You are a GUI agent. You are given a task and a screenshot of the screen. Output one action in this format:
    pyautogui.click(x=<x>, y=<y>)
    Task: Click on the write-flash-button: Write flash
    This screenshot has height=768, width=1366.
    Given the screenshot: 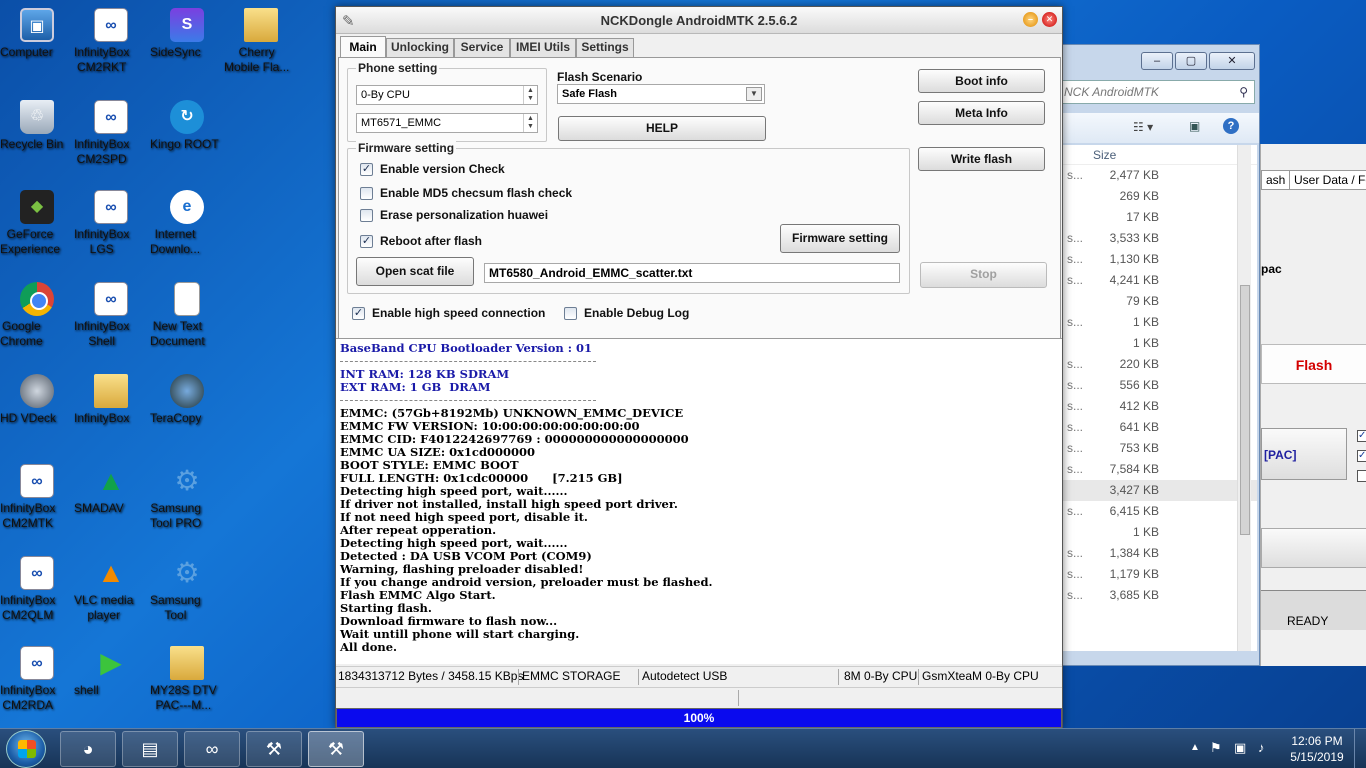 What is the action you would take?
    pyautogui.click(x=981, y=159)
    